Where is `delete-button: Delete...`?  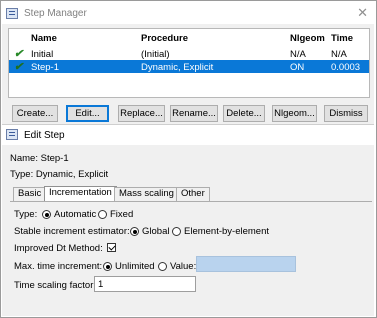 delete-button: Delete... is located at coordinates (244, 113).